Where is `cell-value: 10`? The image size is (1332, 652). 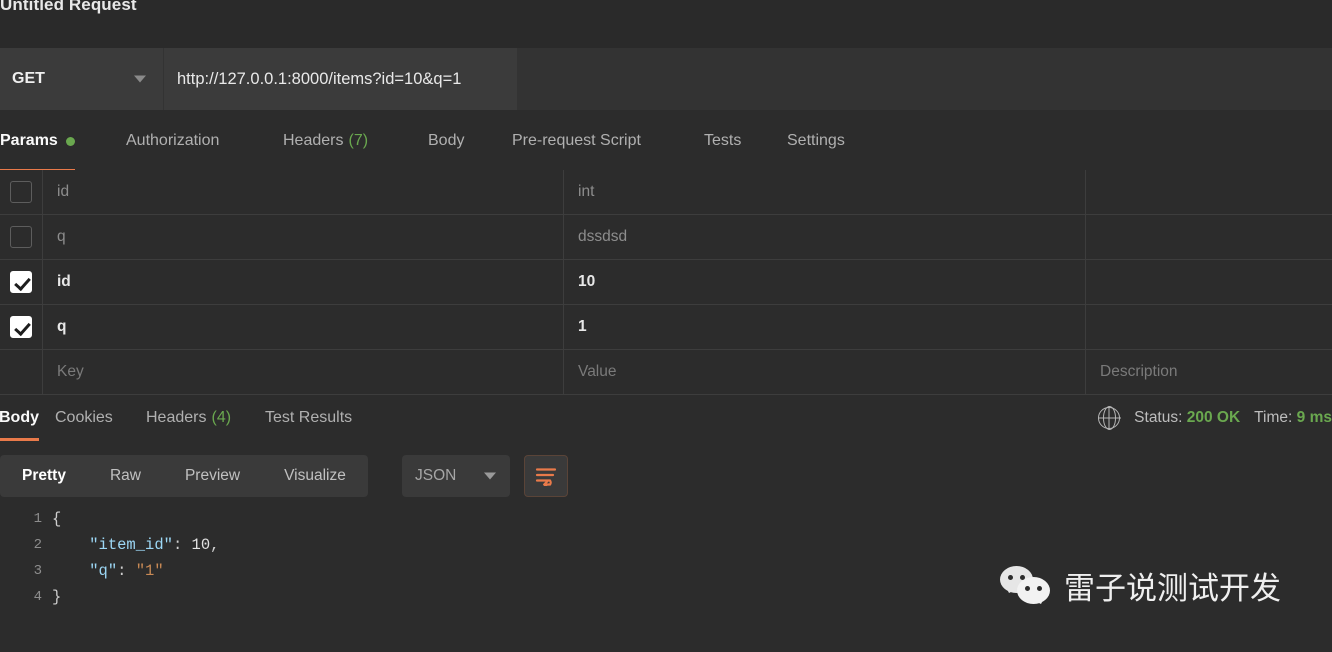
cell-value: 10 is located at coordinates (825, 282).